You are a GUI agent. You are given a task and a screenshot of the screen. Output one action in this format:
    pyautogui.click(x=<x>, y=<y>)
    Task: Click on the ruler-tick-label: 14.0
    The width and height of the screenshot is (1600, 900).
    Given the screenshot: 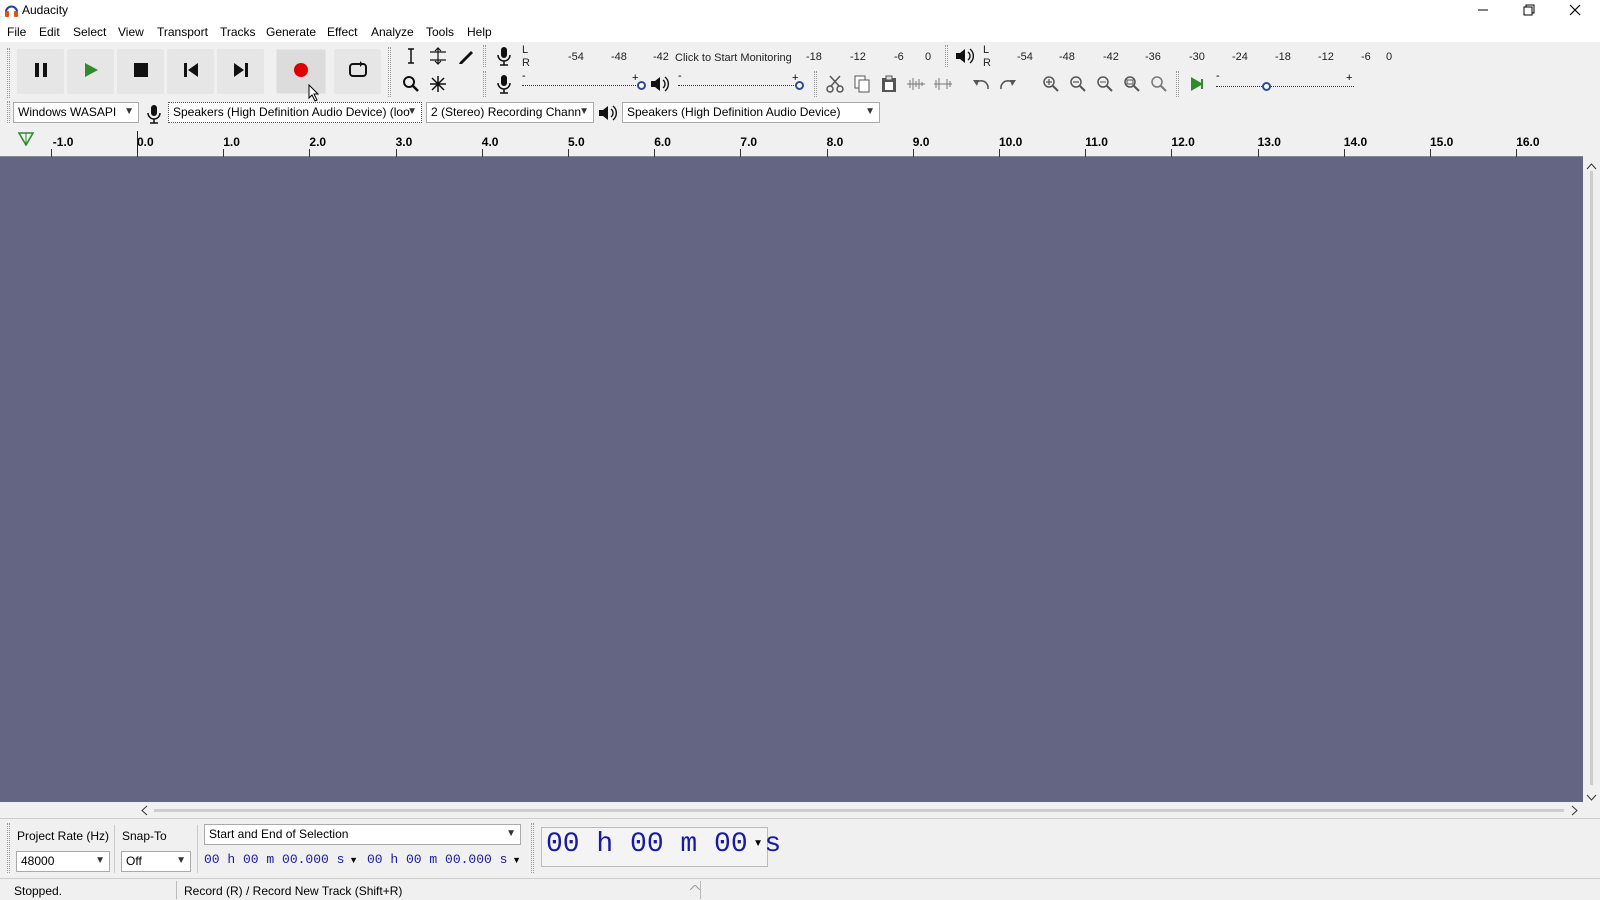 What is the action you would take?
    pyautogui.click(x=1355, y=142)
    